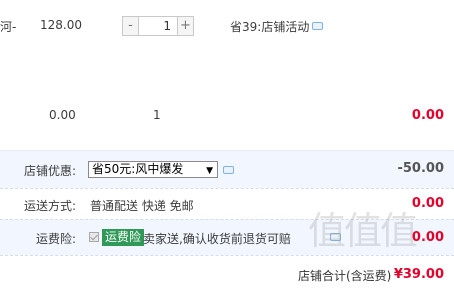  I want to click on shipping-label: 运送方式:, so click(50, 206).